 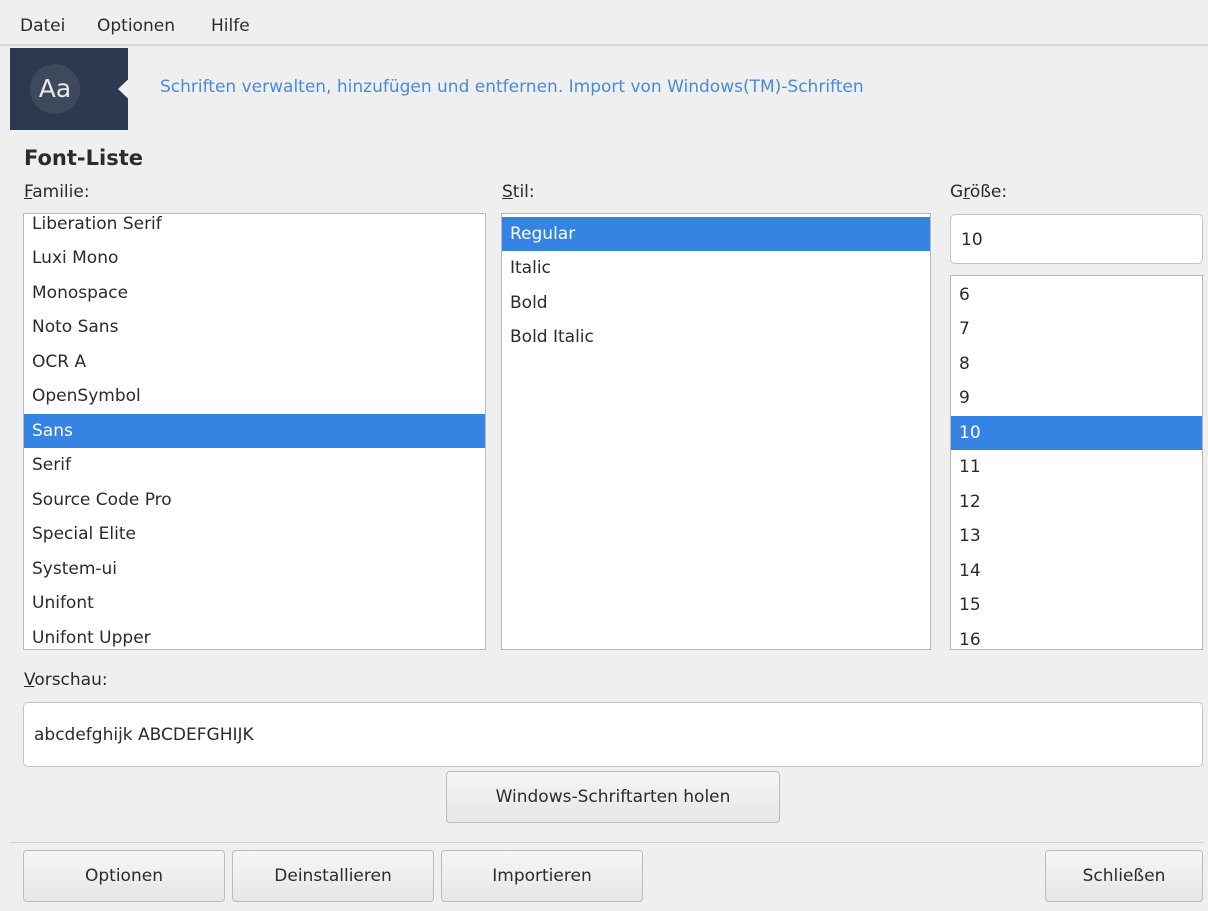 What do you see at coordinates (55, 89) in the screenshot?
I see `font-aa-icon: Aa` at bounding box center [55, 89].